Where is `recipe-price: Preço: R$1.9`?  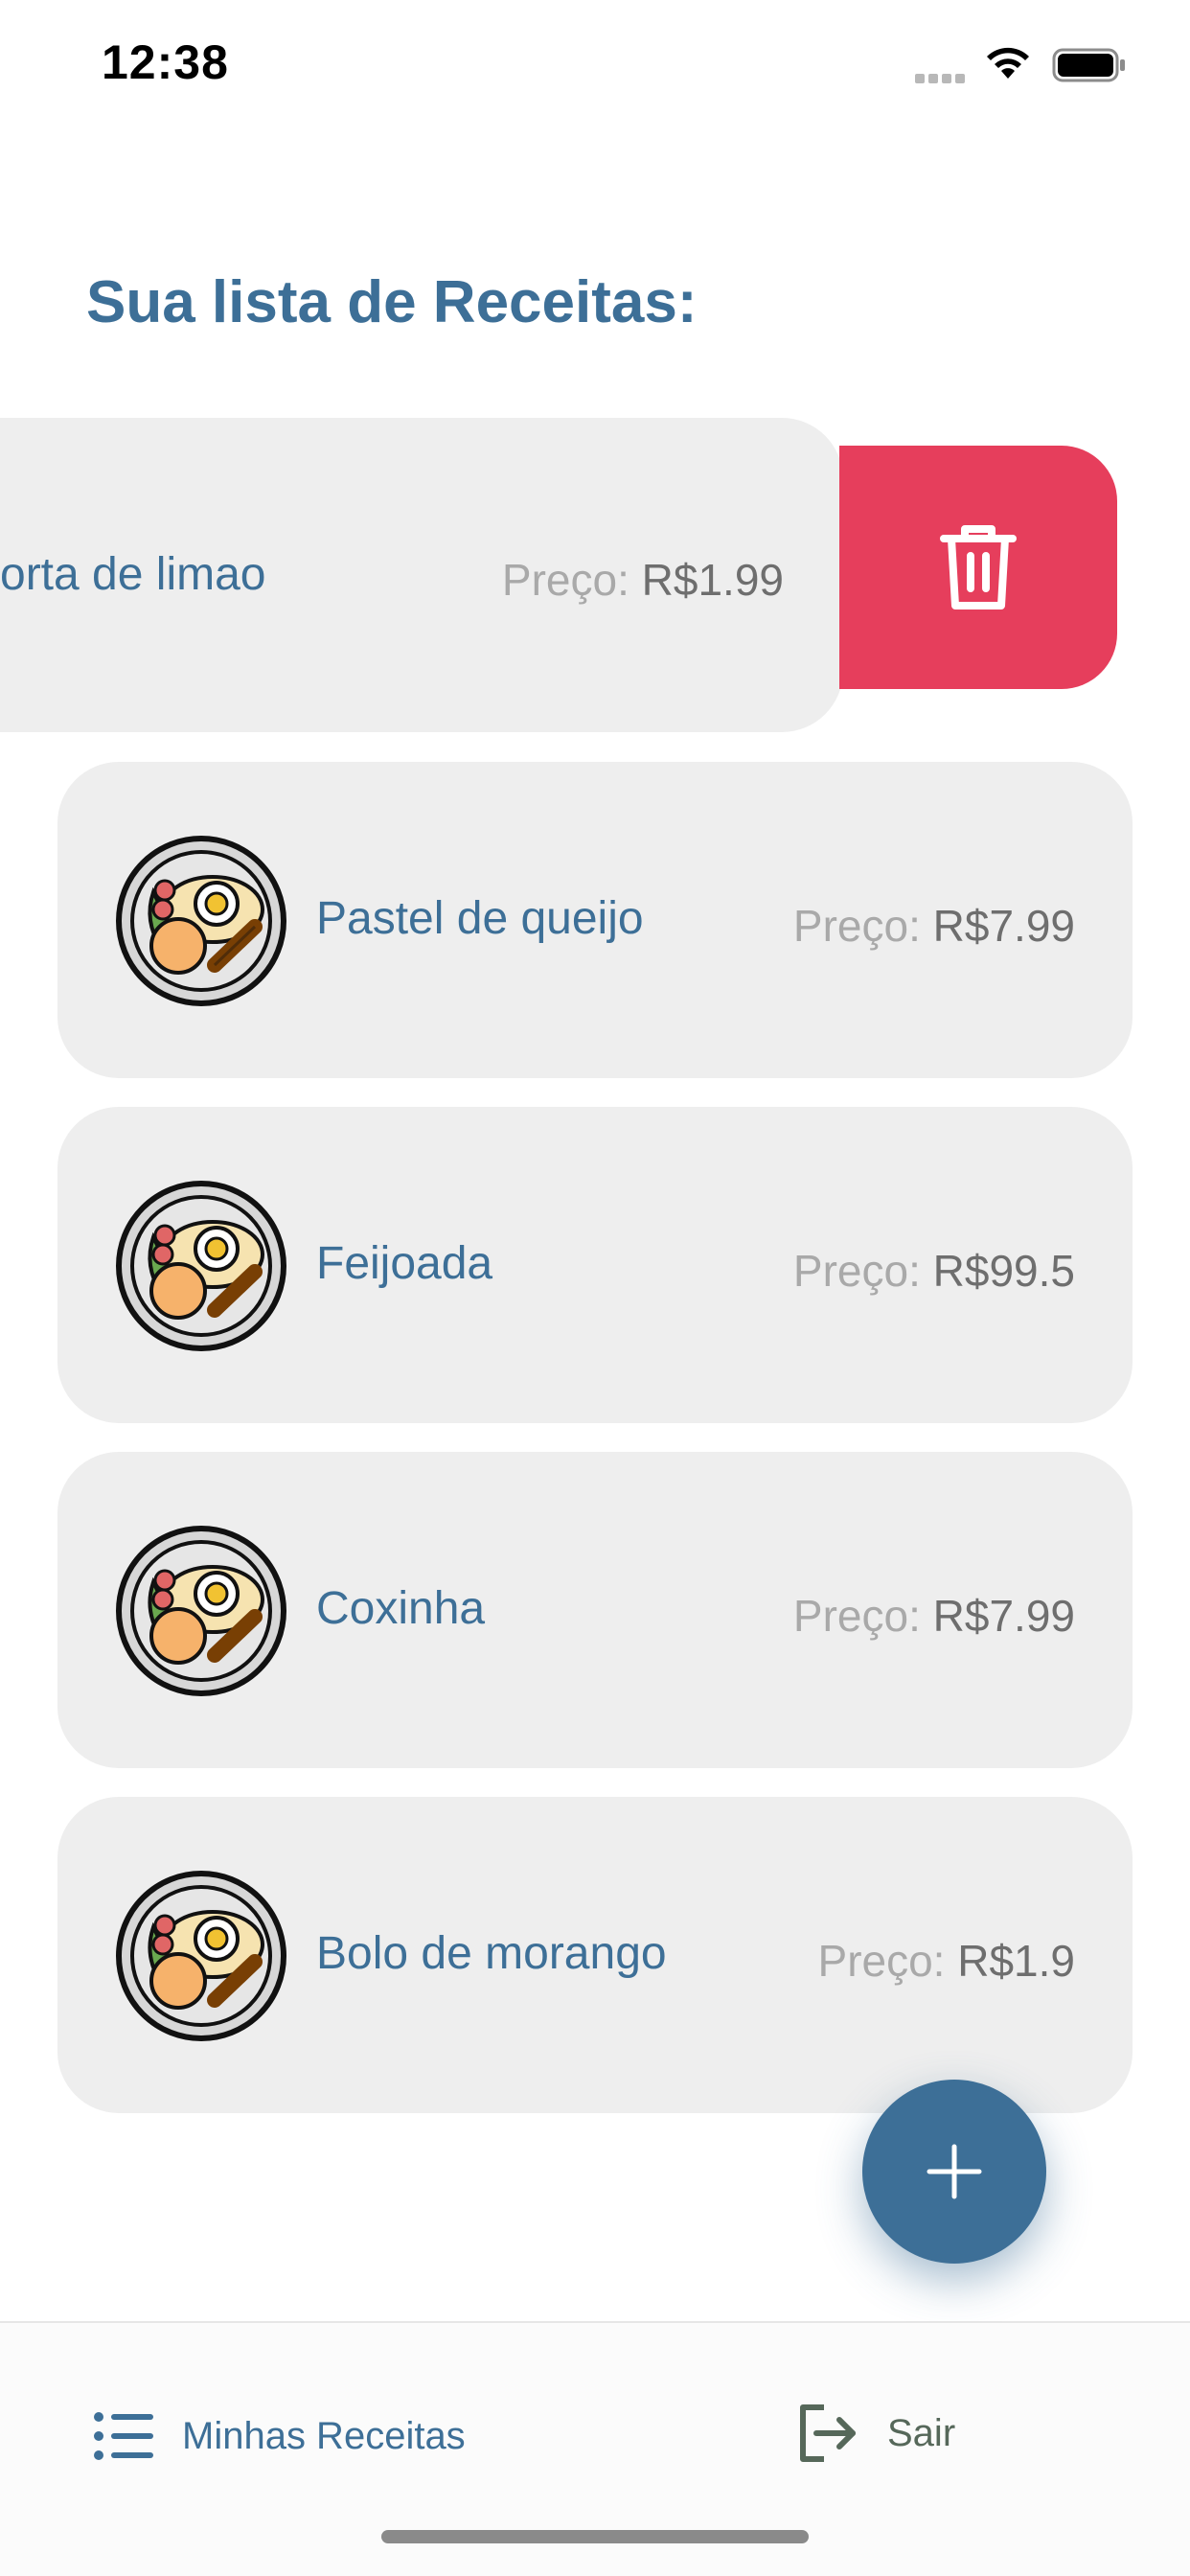 recipe-price: Preço: R$1.9 is located at coordinates (947, 1961).